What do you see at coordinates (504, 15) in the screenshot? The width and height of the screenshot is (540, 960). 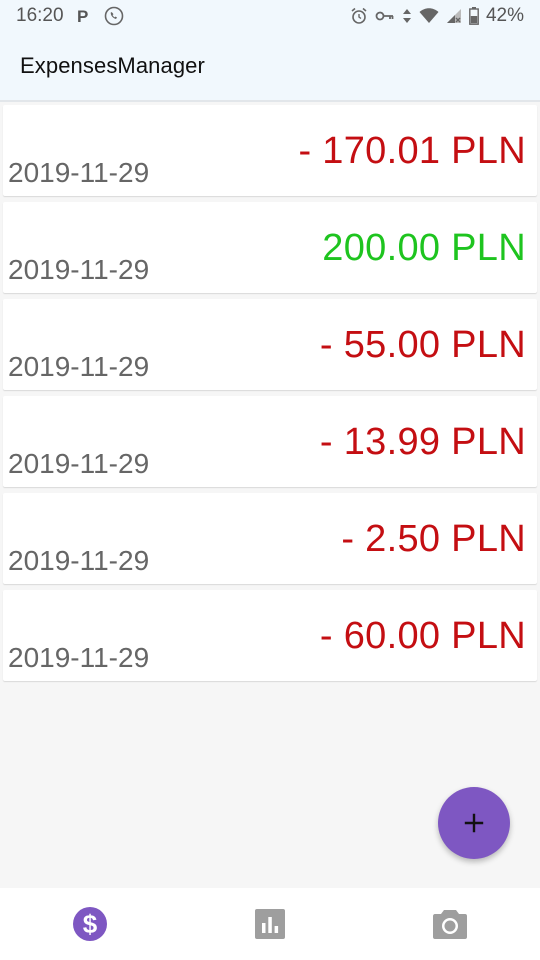 I see `battery-percent: 42%` at bounding box center [504, 15].